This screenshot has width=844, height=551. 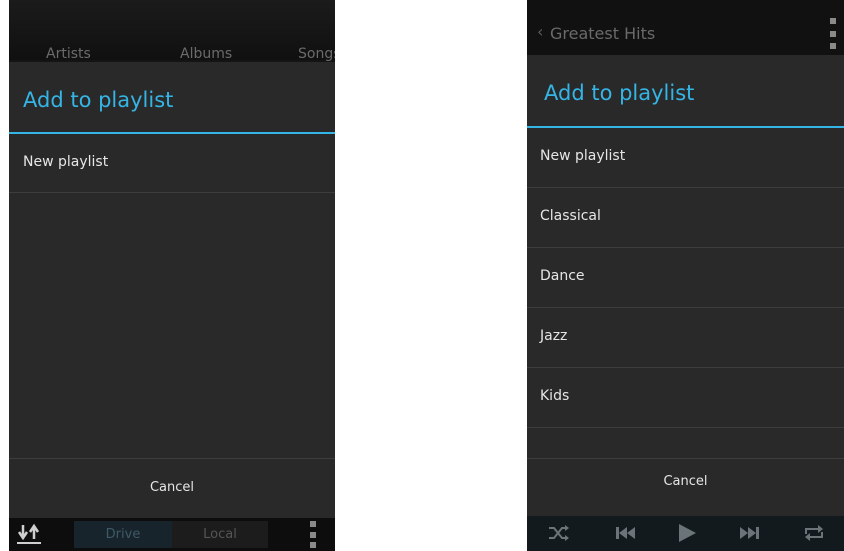 I want to click on title-bar: ‹ Greatest Hits, so click(x=685, y=27).